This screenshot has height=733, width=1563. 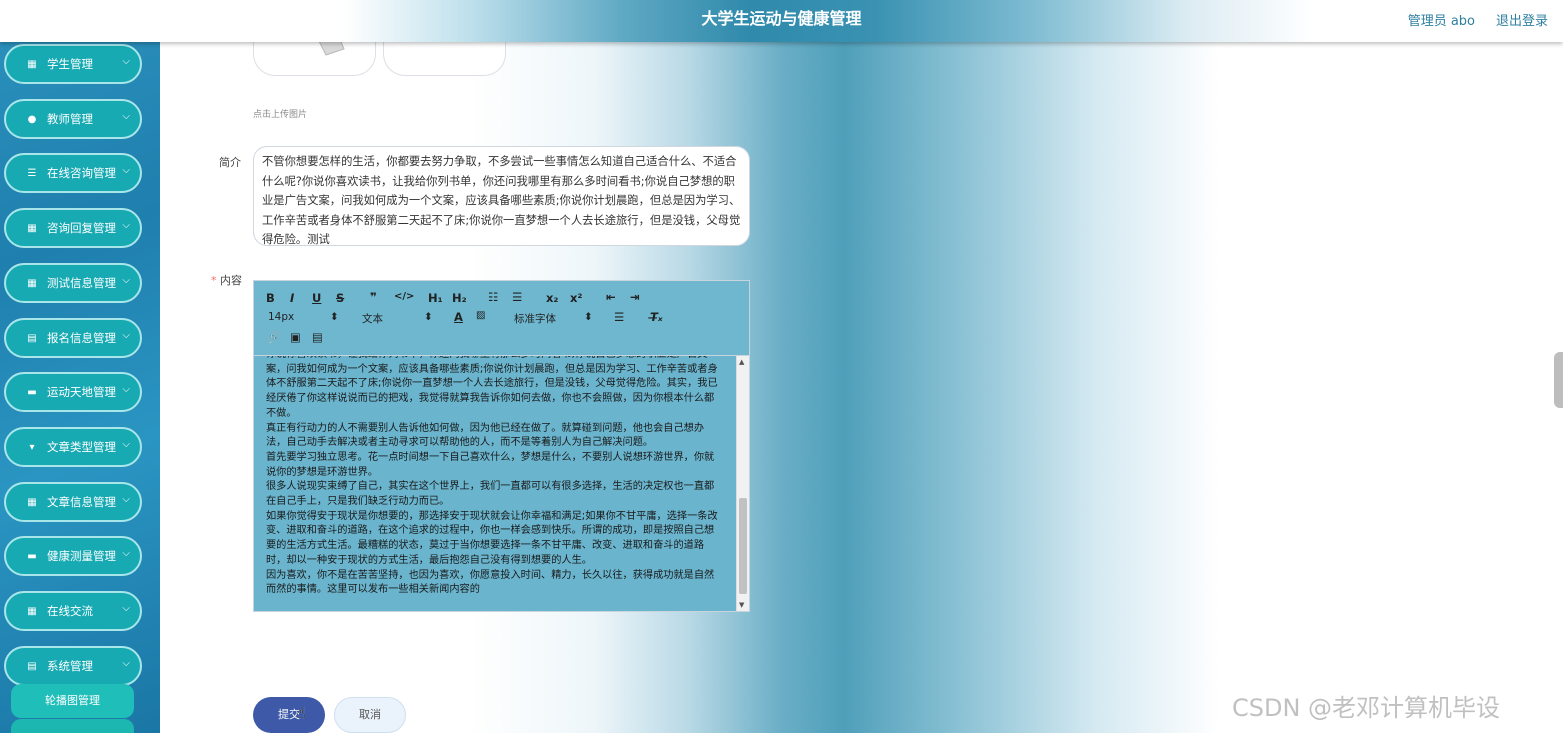 What do you see at coordinates (1558, 380) in the screenshot?
I see `page-scroll-handle` at bounding box center [1558, 380].